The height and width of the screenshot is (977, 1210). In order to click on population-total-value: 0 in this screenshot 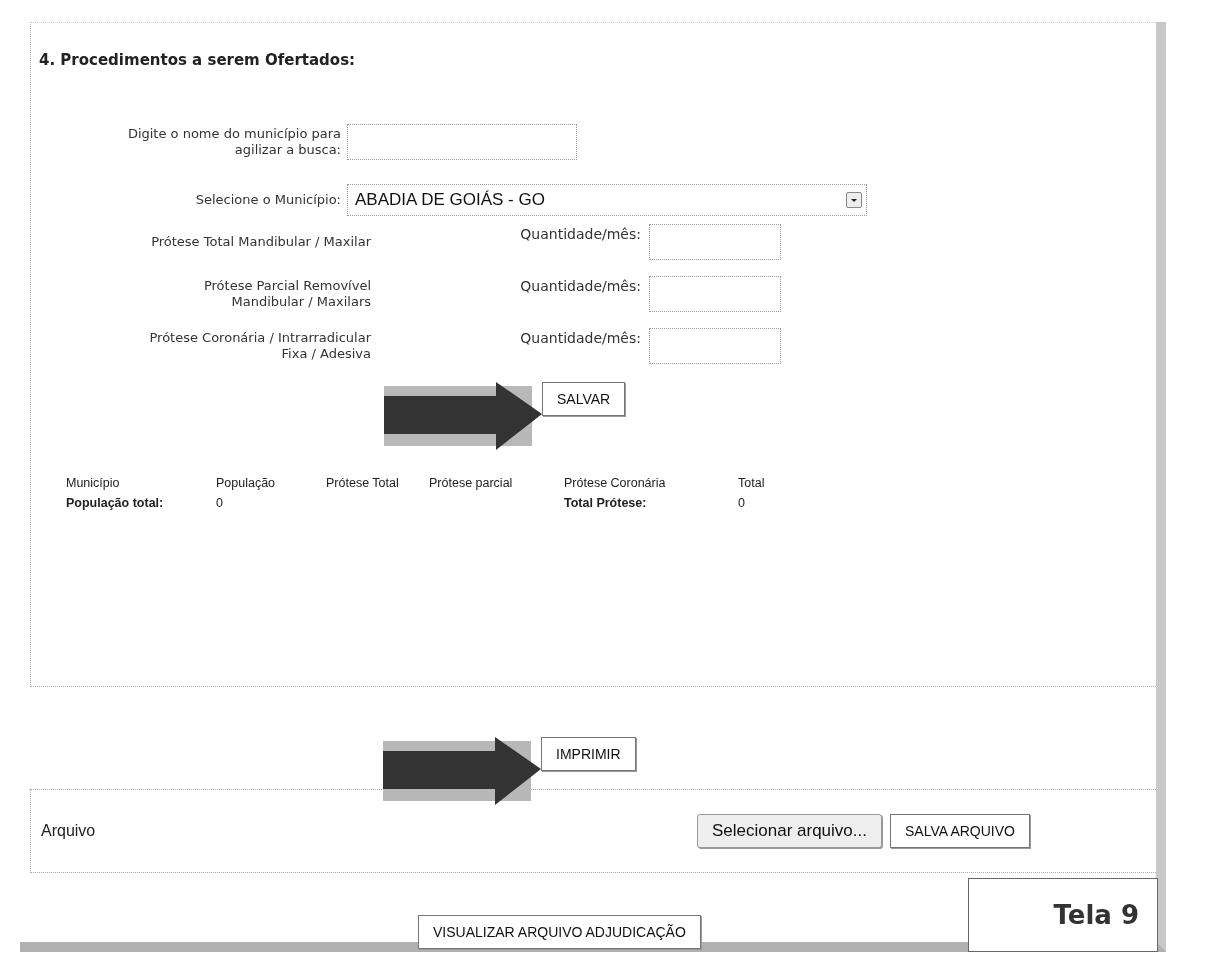, I will do `click(220, 503)`.